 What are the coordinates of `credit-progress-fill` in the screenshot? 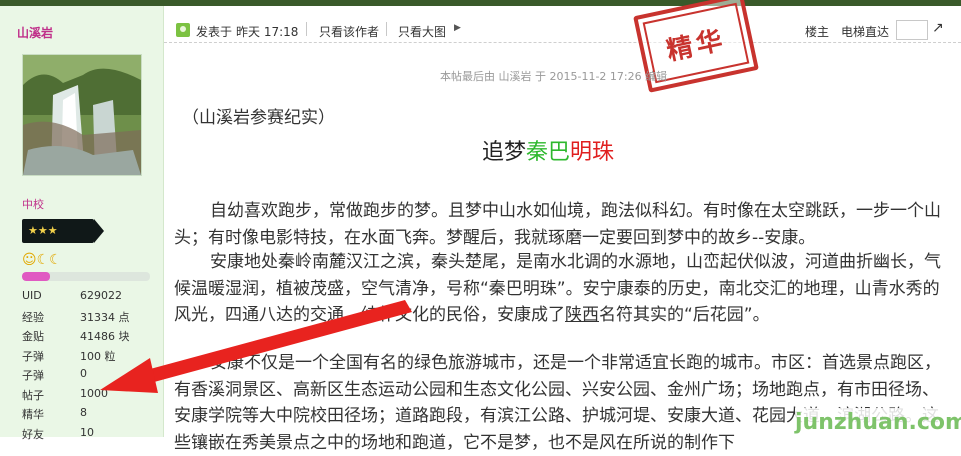 It's located at (36, 276).